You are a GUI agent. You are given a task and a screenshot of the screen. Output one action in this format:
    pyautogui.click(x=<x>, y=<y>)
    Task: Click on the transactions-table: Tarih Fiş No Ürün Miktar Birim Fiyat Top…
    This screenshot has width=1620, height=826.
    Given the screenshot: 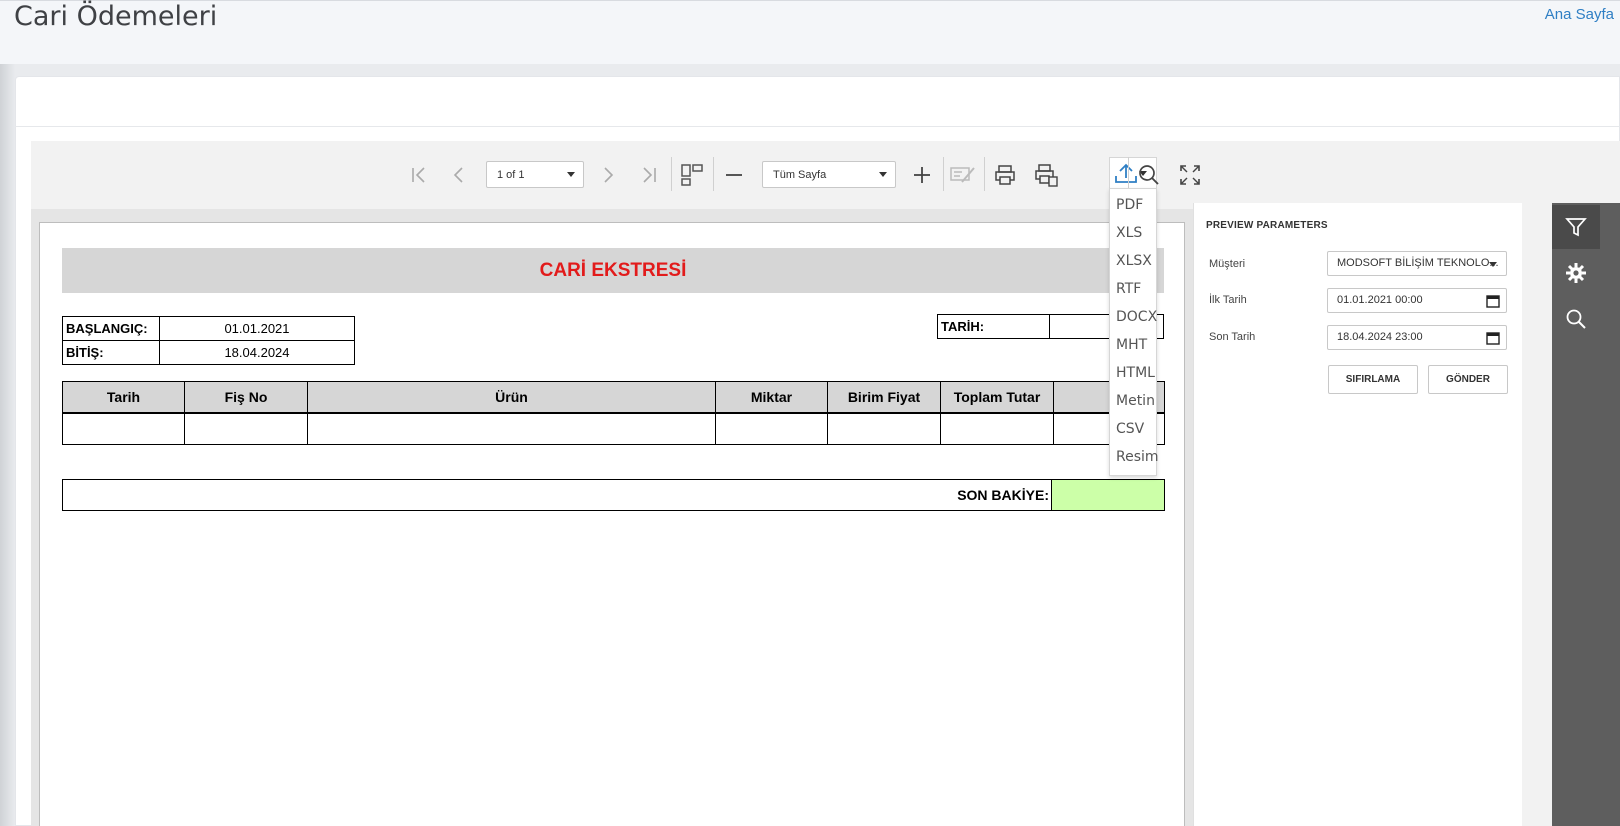 What is the action you would take?
    pyautogui.click(x=613, y=413)
    